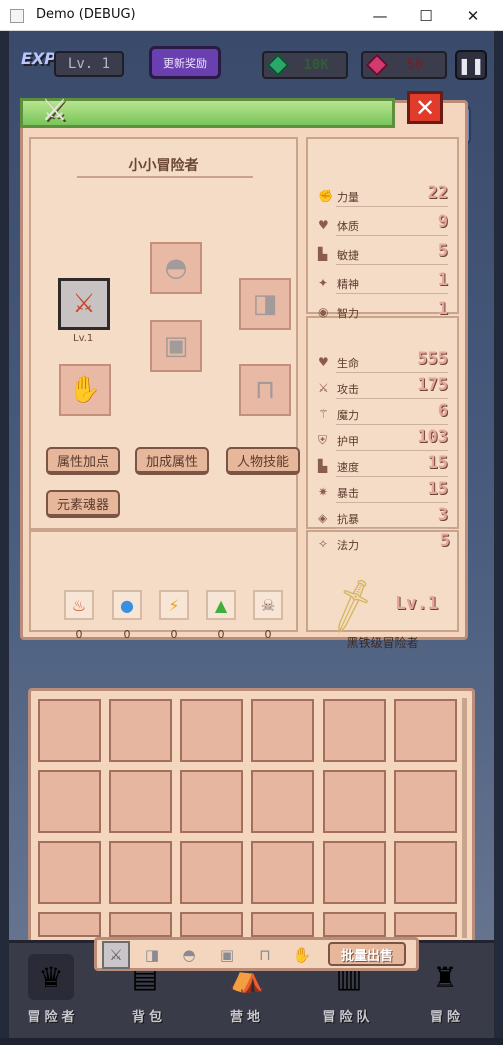  What do you see at coordinates (417, 603) in the screenshot?
I see `rank-level: Lv.1` at bounding box center [417, 603].